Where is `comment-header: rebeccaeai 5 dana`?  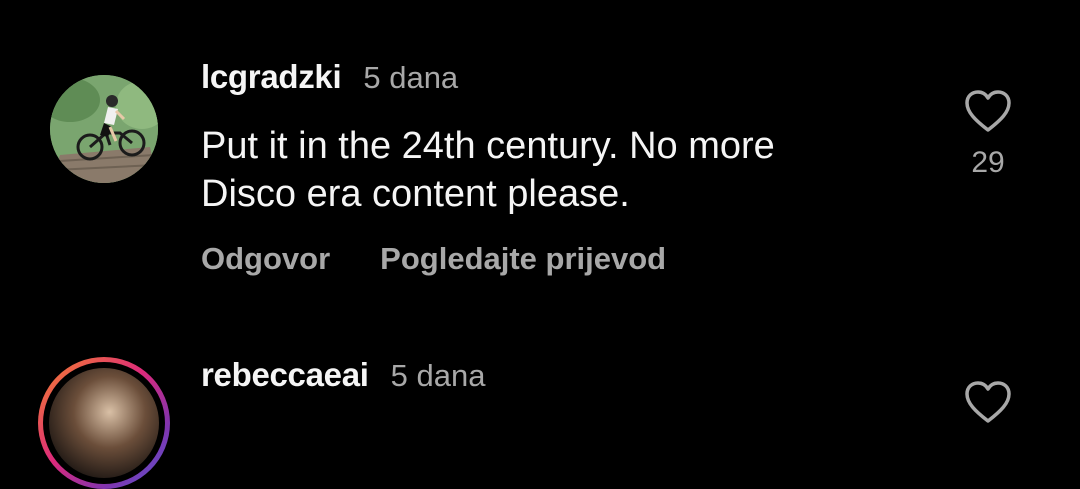 comment-header: rebeccaeai 5 dana is located at coordinates (343, 375).